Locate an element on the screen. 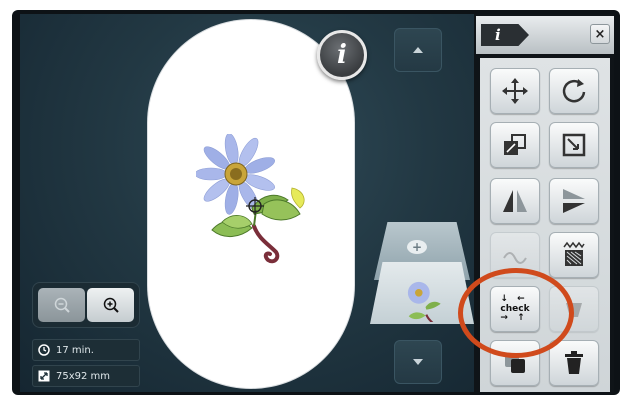  trash-icon is located at coordinates (574, 362).